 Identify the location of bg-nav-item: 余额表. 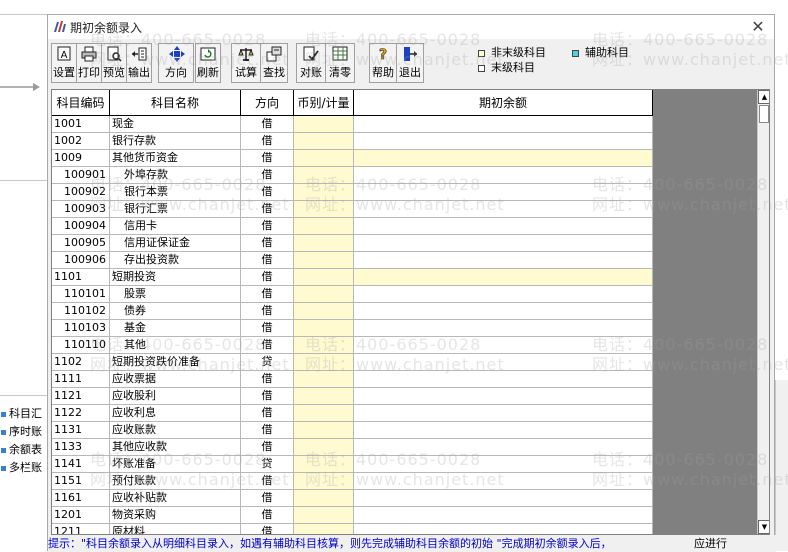
(24, 450).